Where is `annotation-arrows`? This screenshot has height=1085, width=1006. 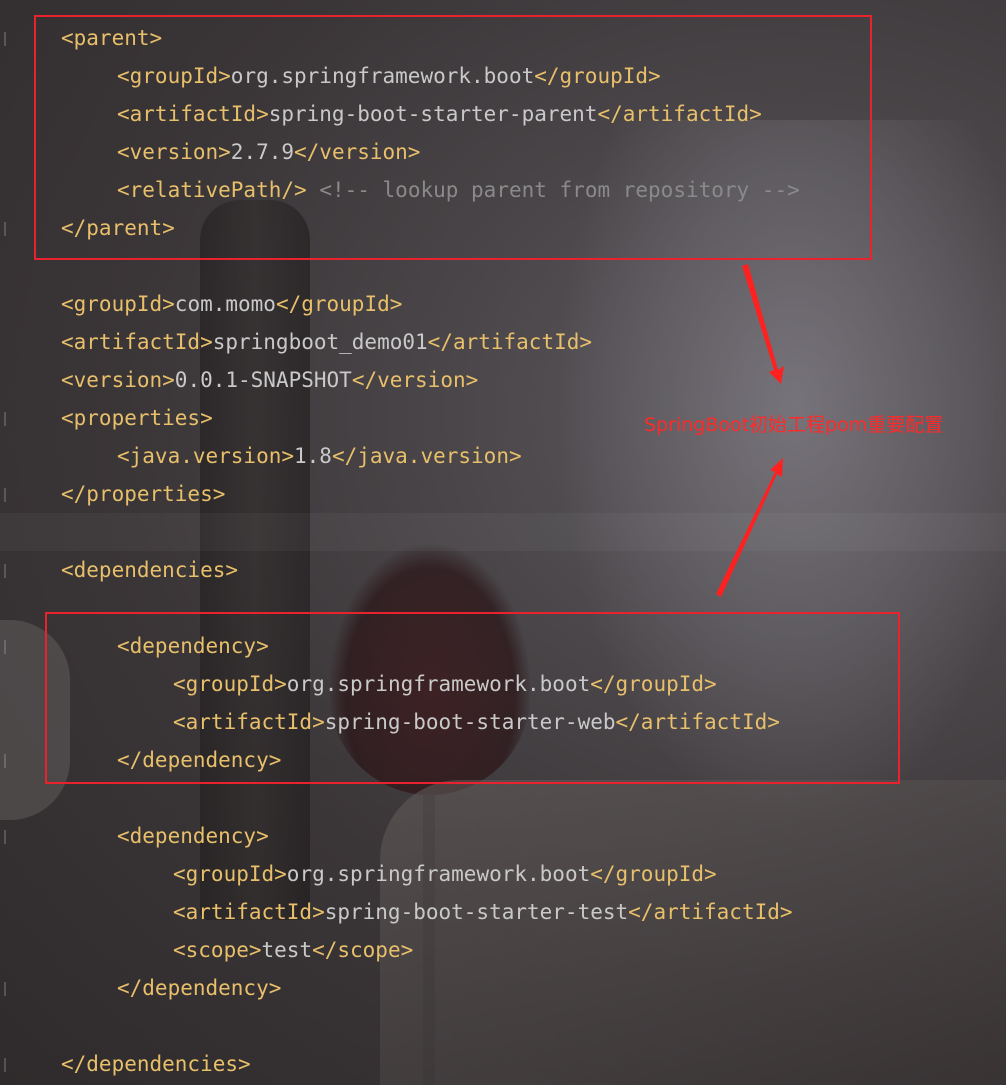 annotation-arrows is located at coordinates (750, 430).